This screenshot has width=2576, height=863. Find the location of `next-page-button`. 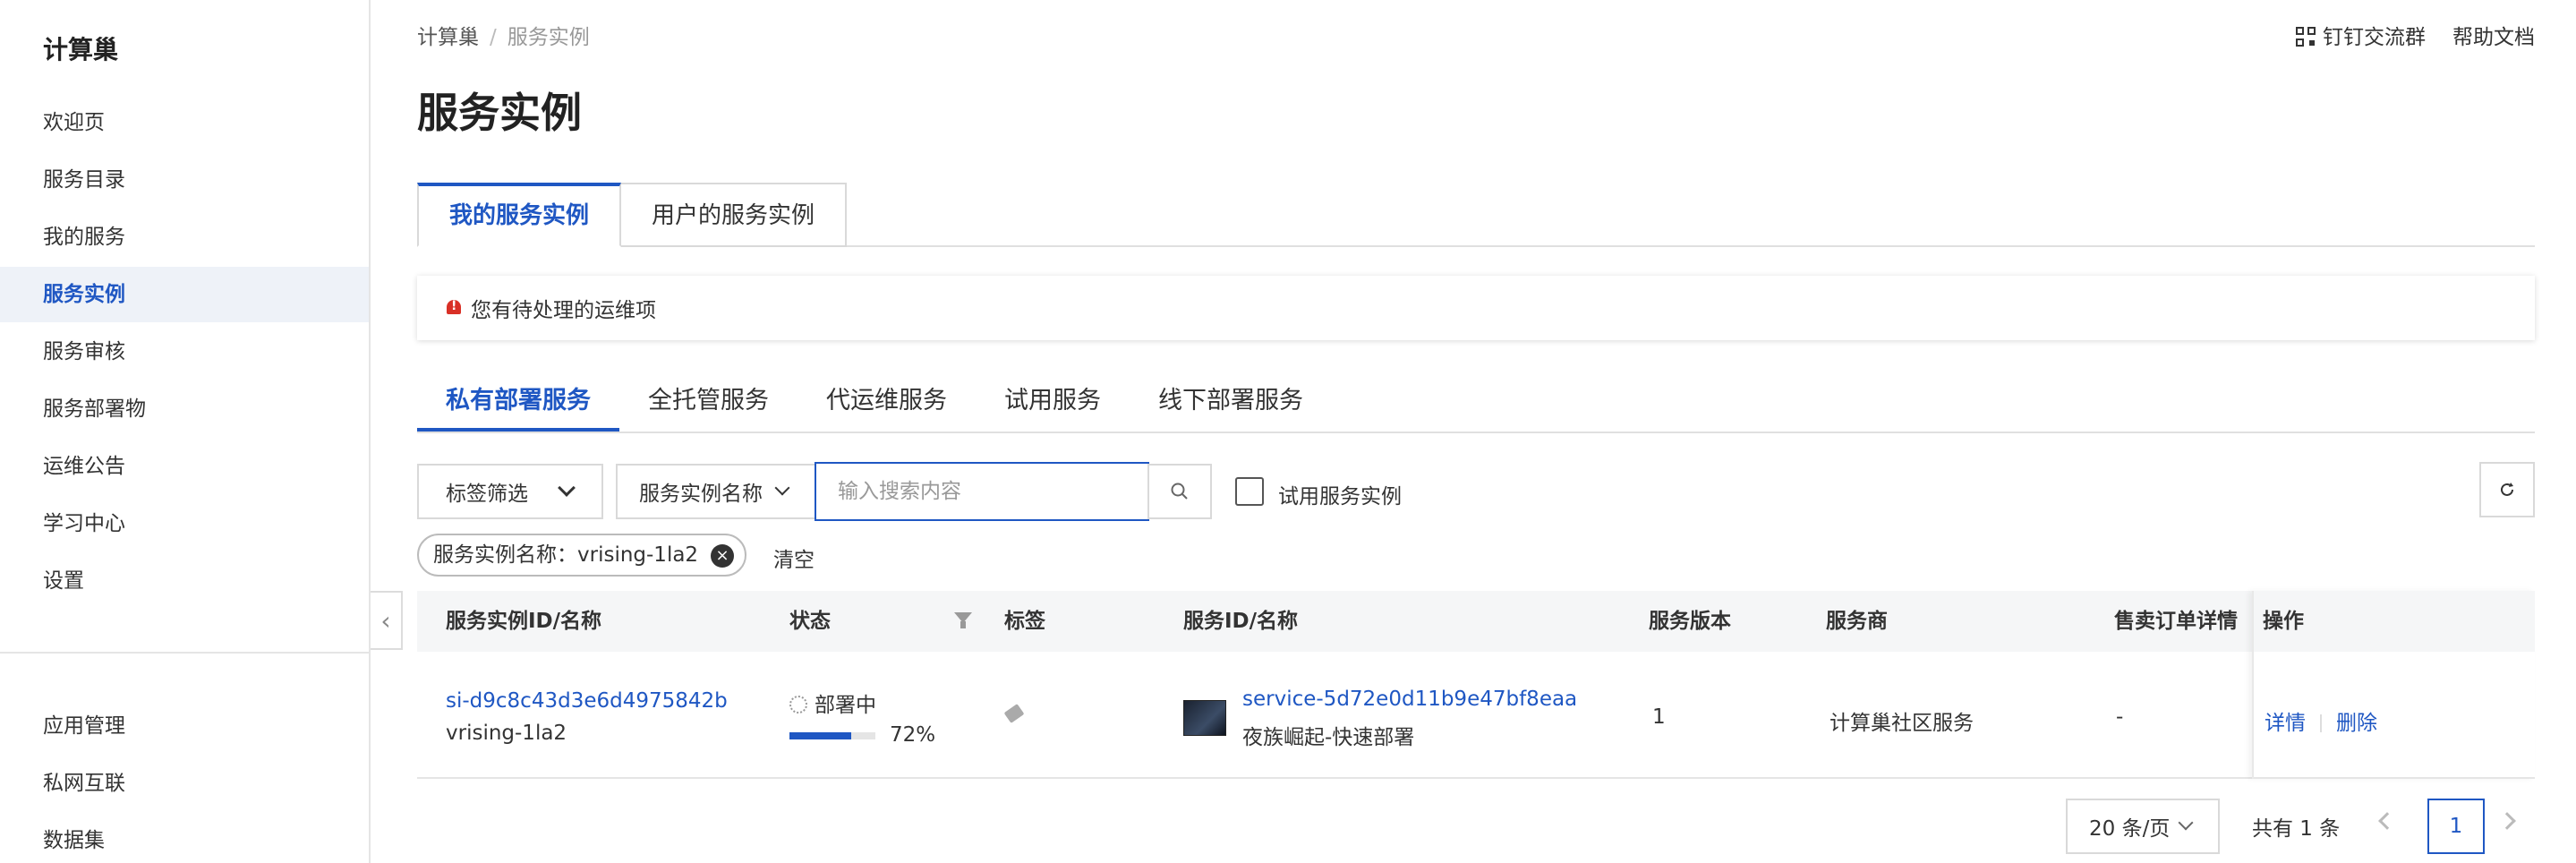

next-page-button is located at coordinates (2507, 821).